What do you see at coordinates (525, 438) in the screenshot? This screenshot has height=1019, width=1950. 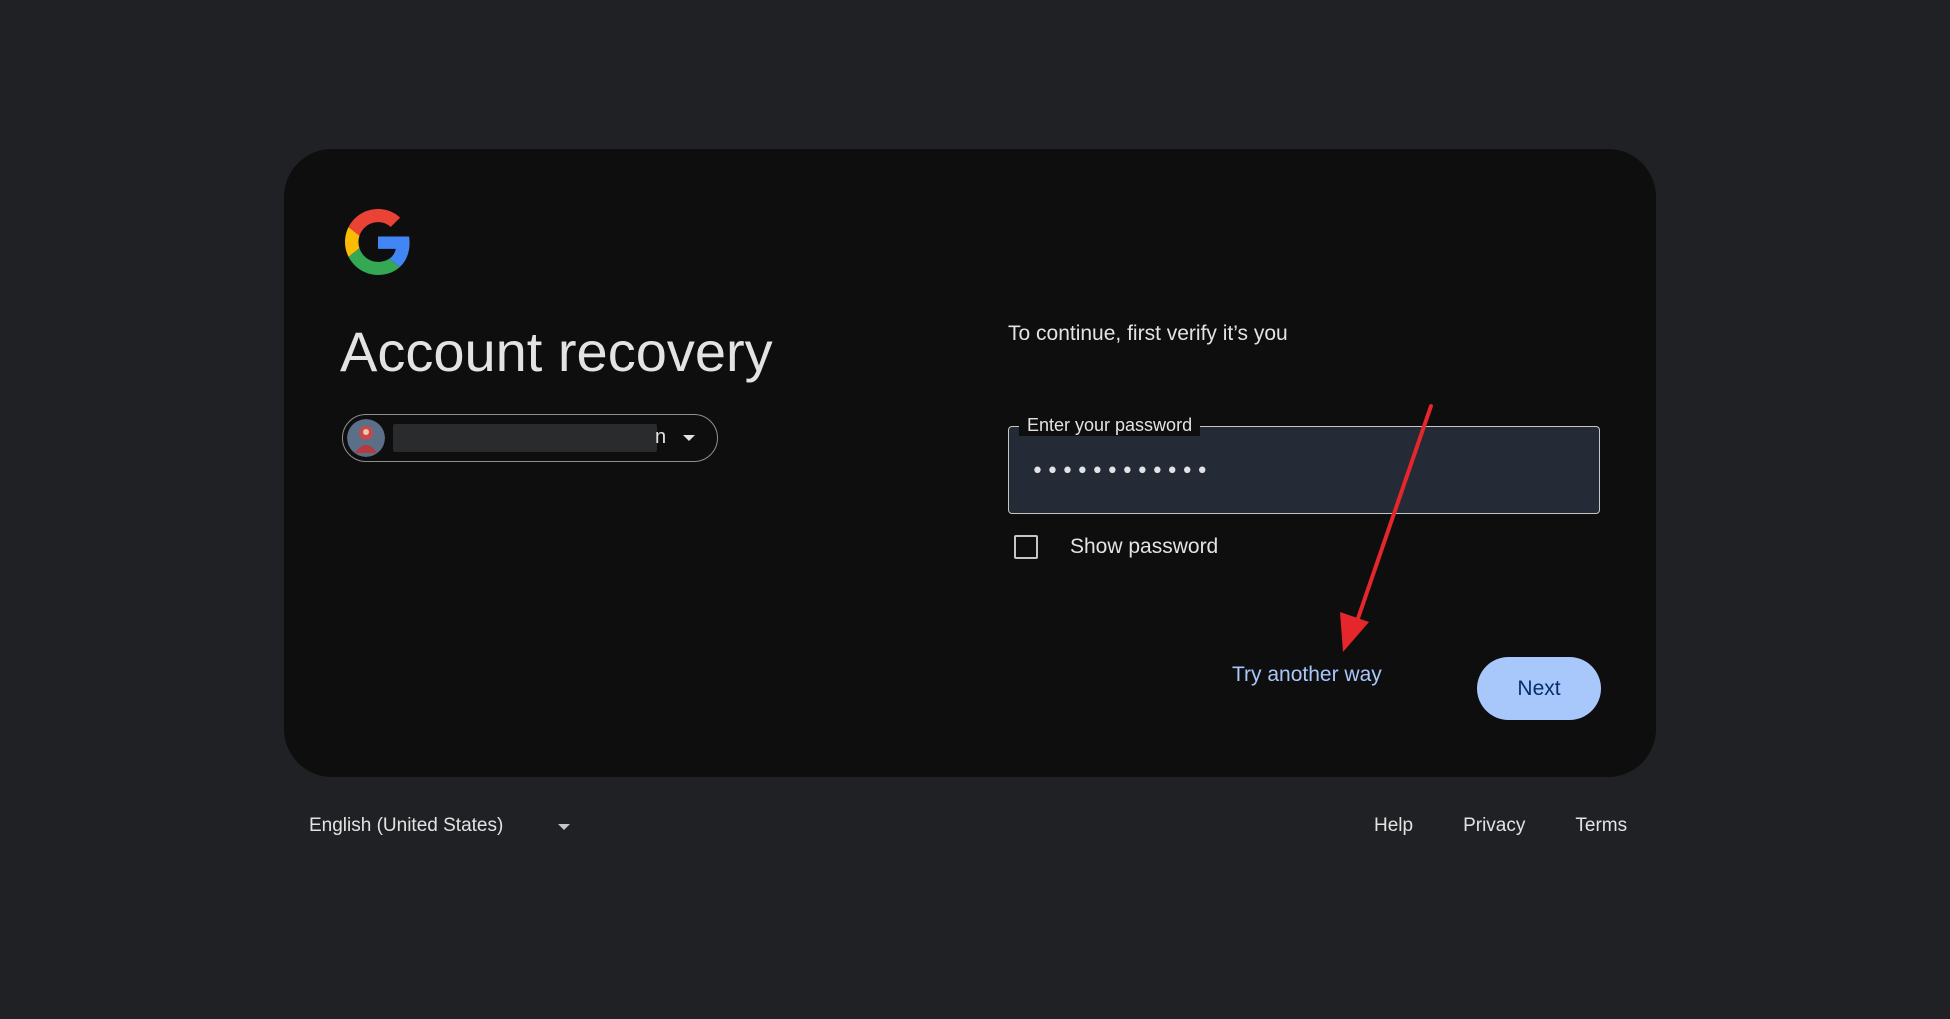 I see `redacted-email` at bounding box center [525, 438].